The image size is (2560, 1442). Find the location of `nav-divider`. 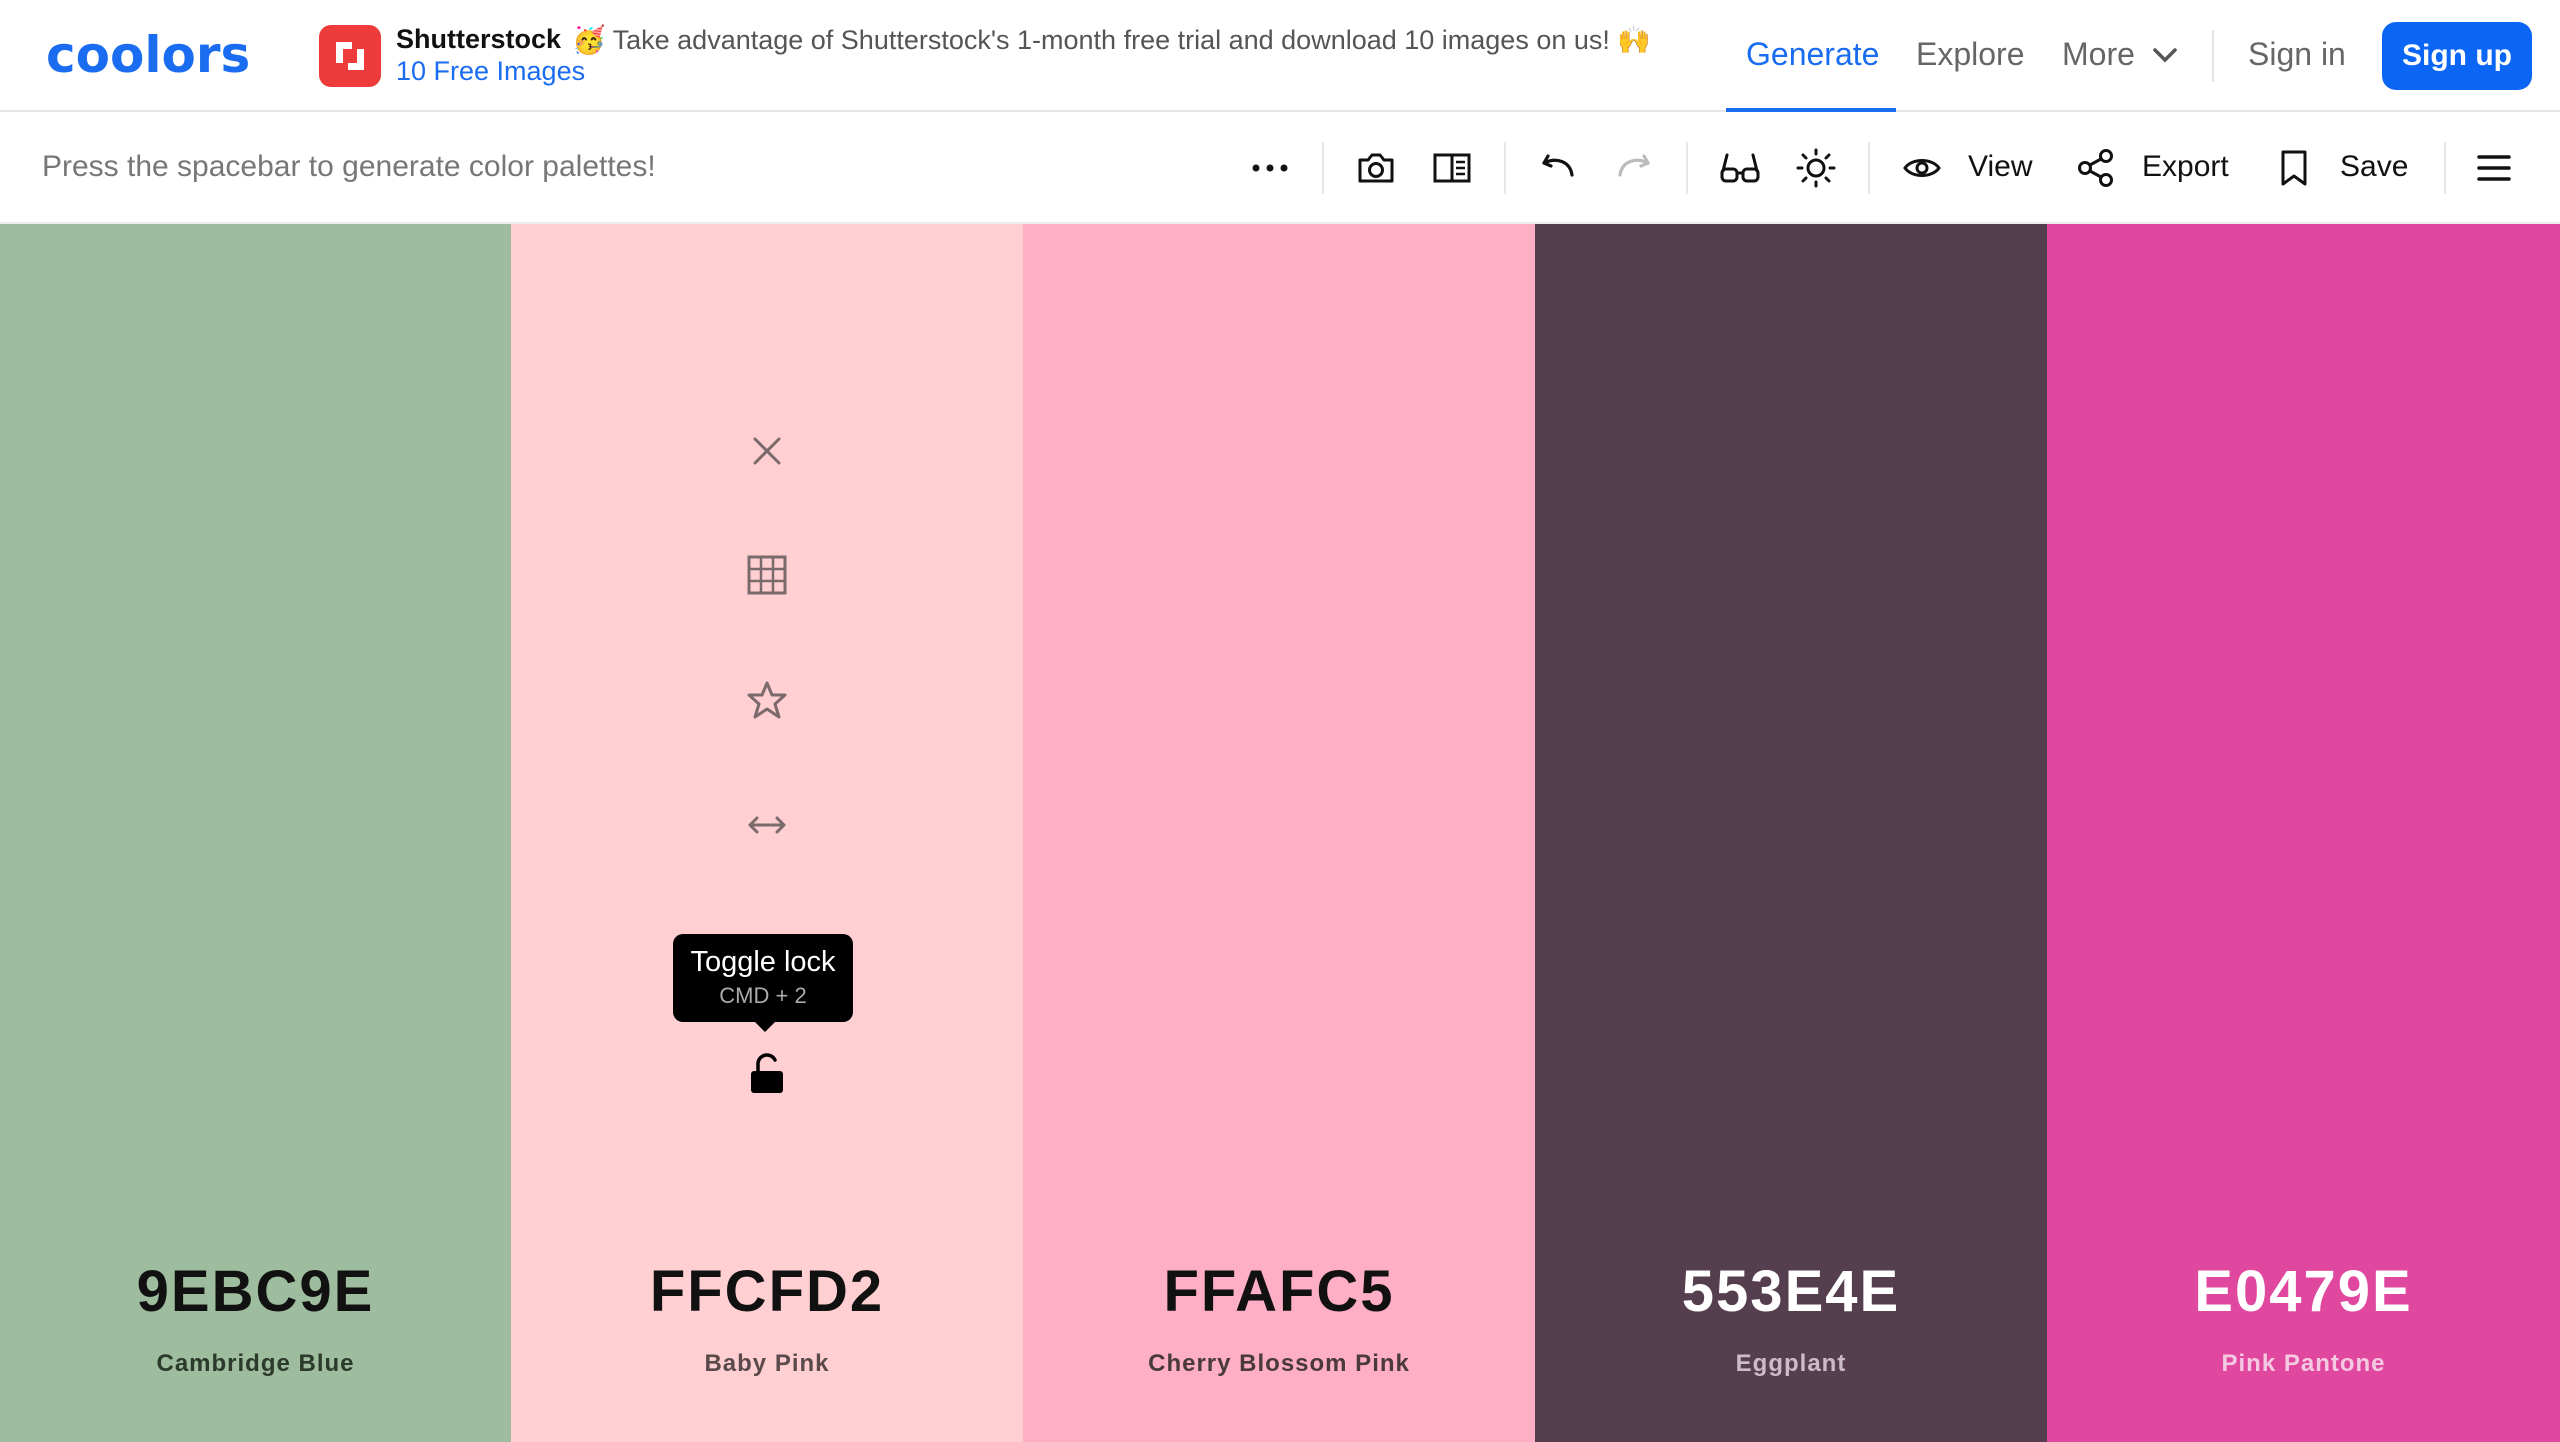

nav-divider is located at coordinates (2213, 56).